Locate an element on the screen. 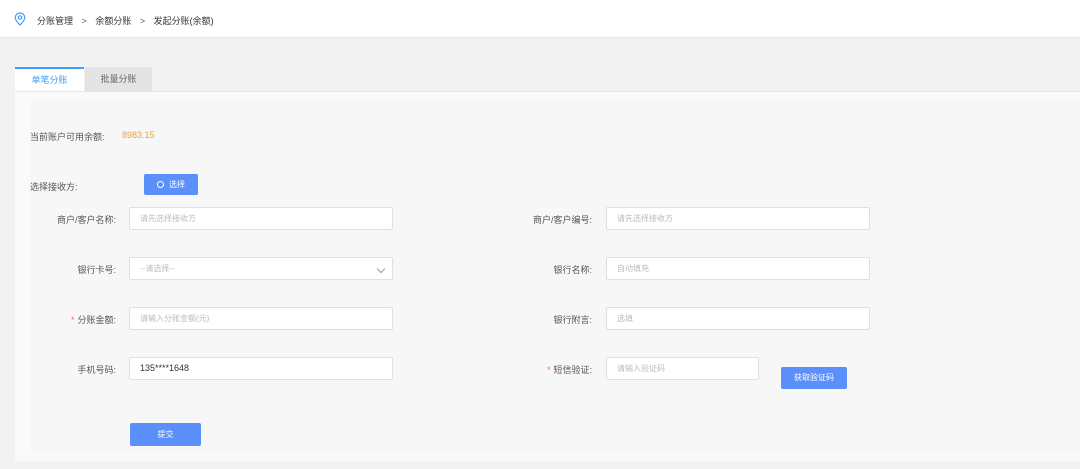 This screenshot has height=469, width=1080. search-icon is located at coordinates (160, 184).